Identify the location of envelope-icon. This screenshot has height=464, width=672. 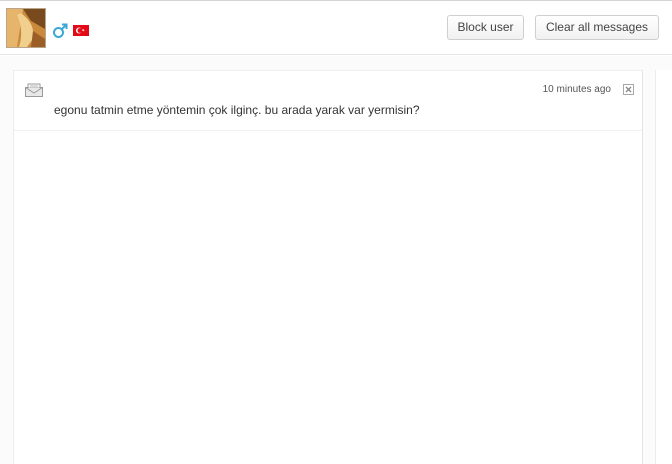
(34, 90).